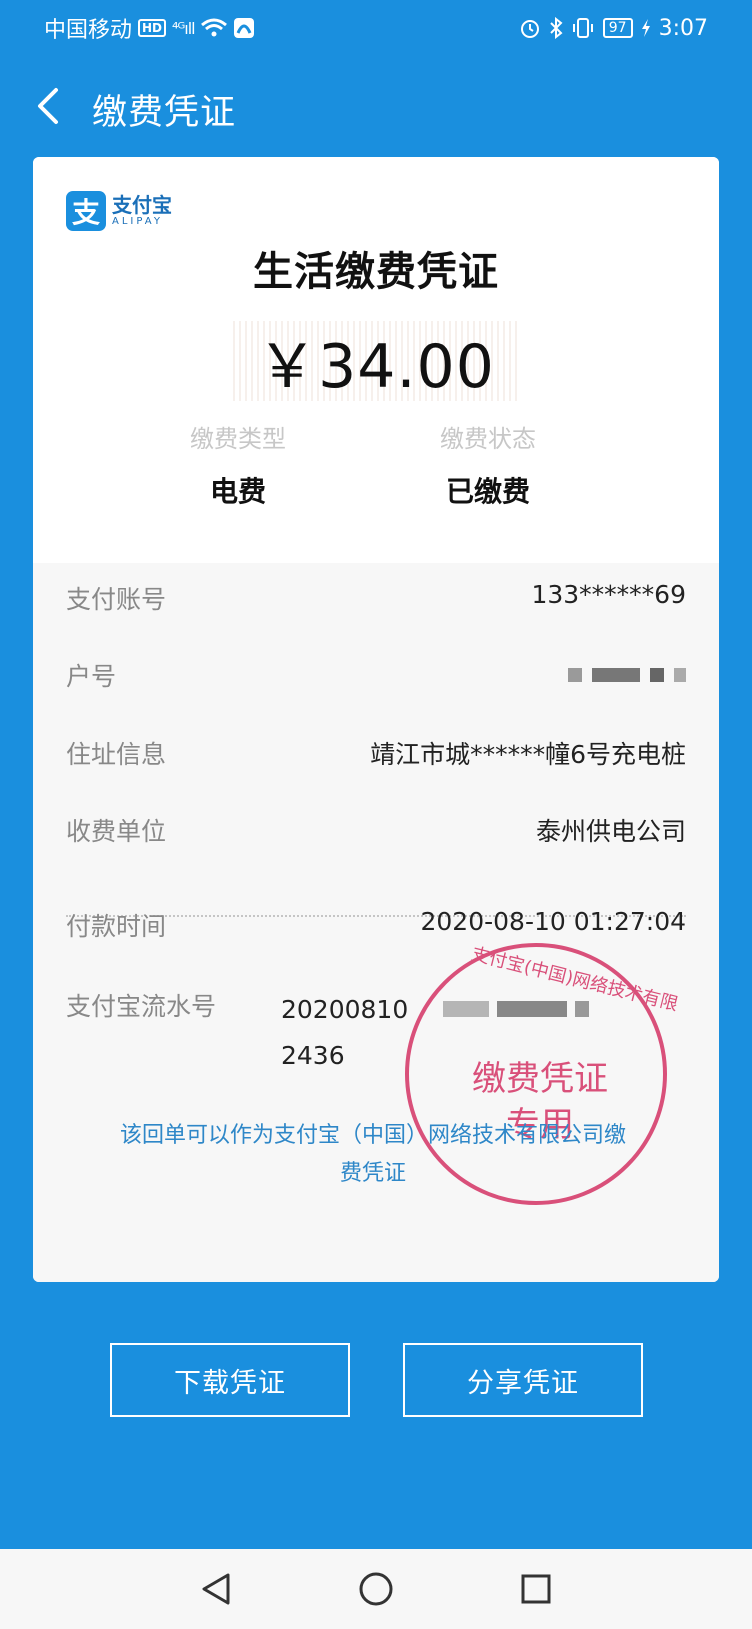 The width and height of the screenshot is (752, 1629). Describe the element at coordinates (529, 29) in the screenshot. I see `alarm-icon` at that location.